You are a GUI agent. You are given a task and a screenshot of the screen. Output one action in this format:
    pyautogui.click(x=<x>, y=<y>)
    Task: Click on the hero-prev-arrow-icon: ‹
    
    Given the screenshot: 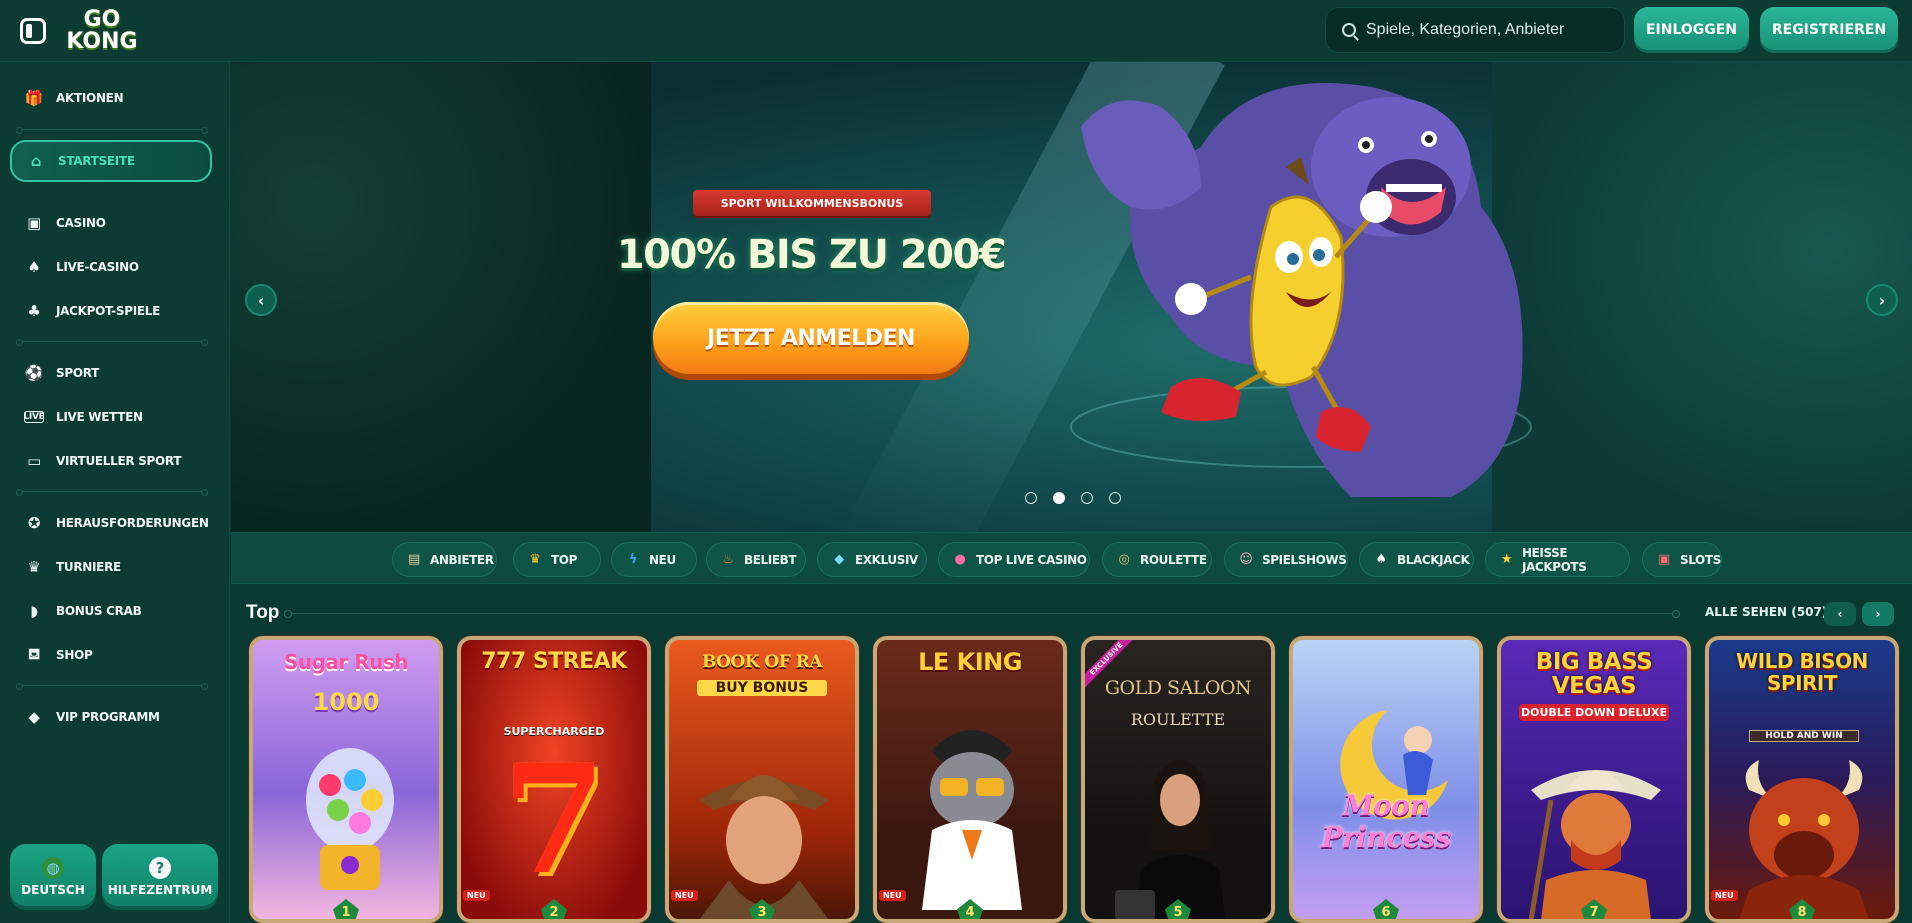 What is the action you would take?
    pyautogui.click(x=261, y=300)
    